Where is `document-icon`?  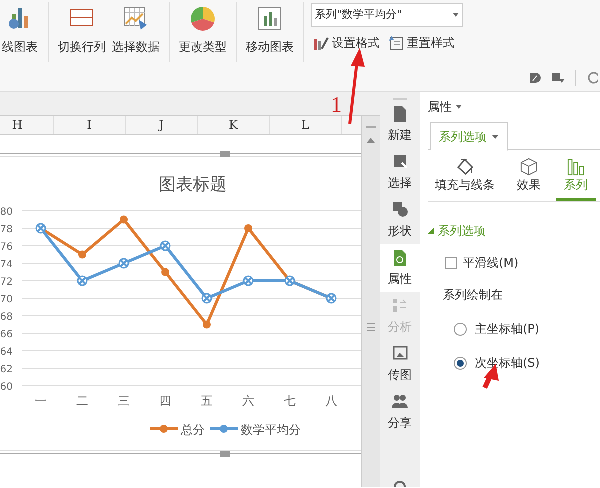 document-icon is located at coordinates (400, 113).